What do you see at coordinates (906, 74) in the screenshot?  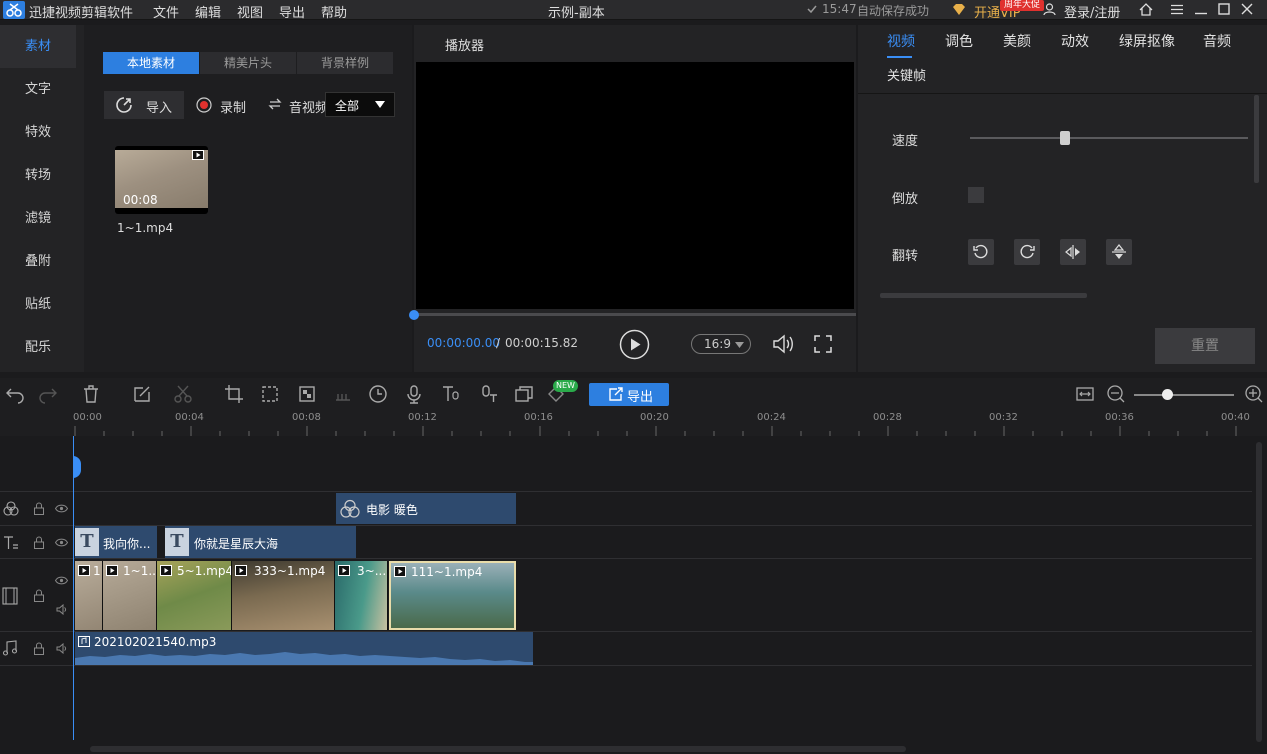 I see `tab-keyframe: 关键帧` at bounding box center [906, 74].